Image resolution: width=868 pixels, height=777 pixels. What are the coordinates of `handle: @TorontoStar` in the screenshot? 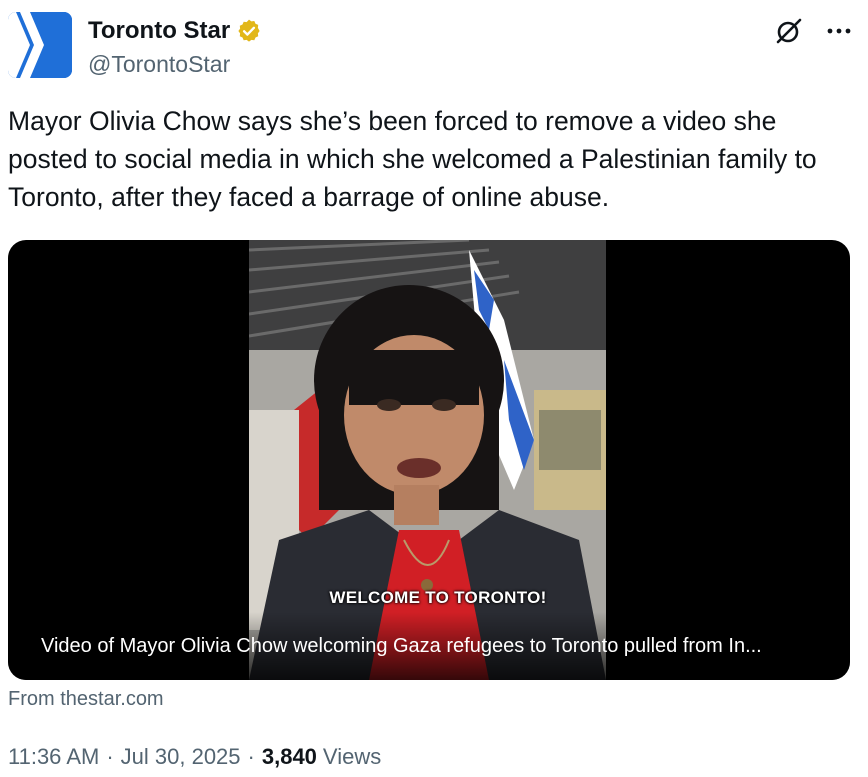 It's located at (175, 64).